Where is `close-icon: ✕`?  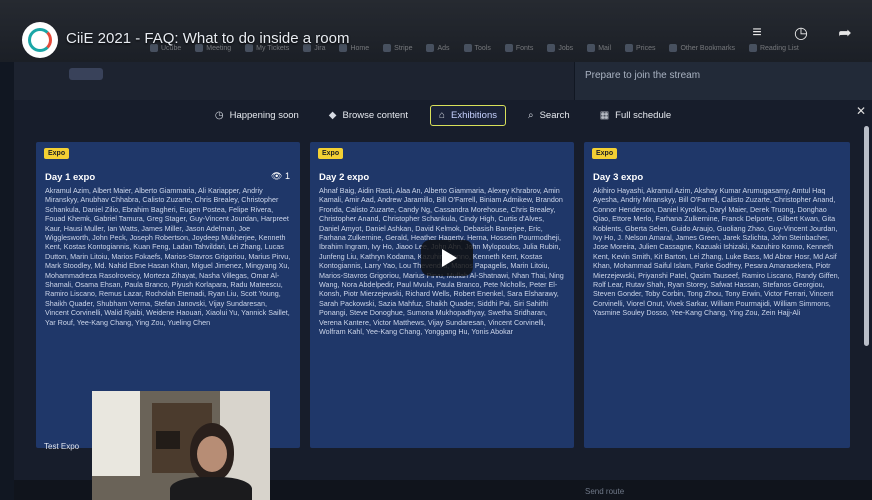
close-icon: ✕ is located at coordinates (861, 111).